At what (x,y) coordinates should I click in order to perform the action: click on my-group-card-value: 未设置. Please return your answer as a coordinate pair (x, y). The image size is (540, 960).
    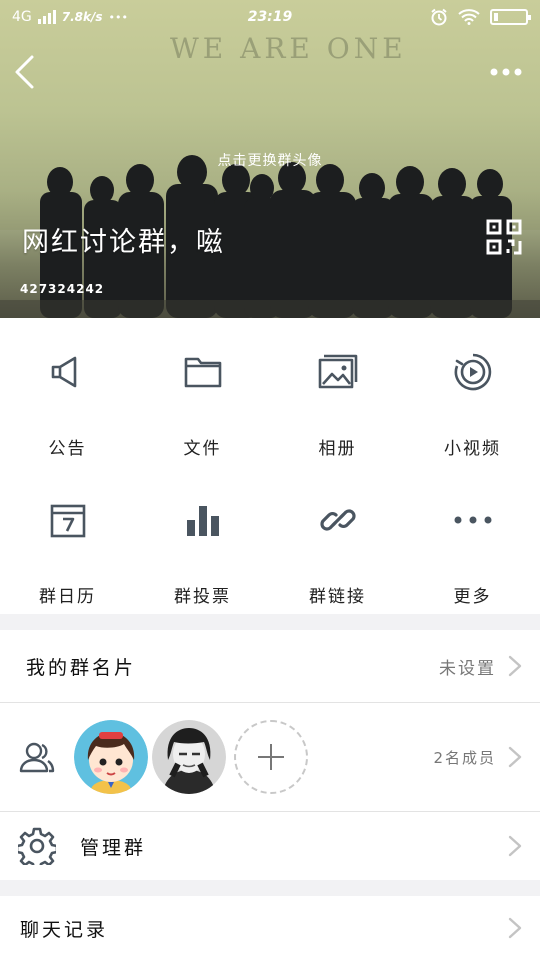
    Looking at the image, I should click on (467, 668).